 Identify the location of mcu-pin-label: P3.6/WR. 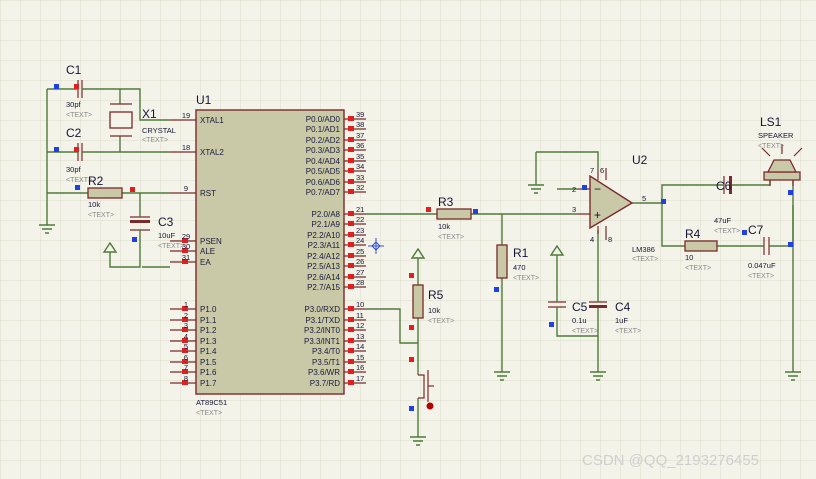
(324, 372).